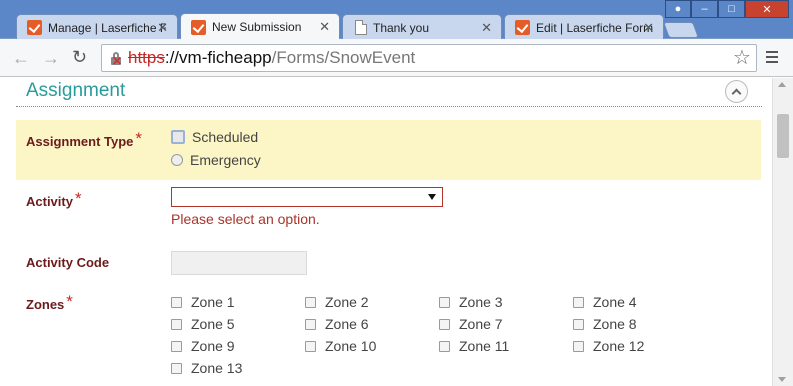 Image resolution: width=793 pixels, height=386 pixels. Describe the element at coordinates (49, 201) in the screenshot. I see `activity-label-text: Activity` at that location.